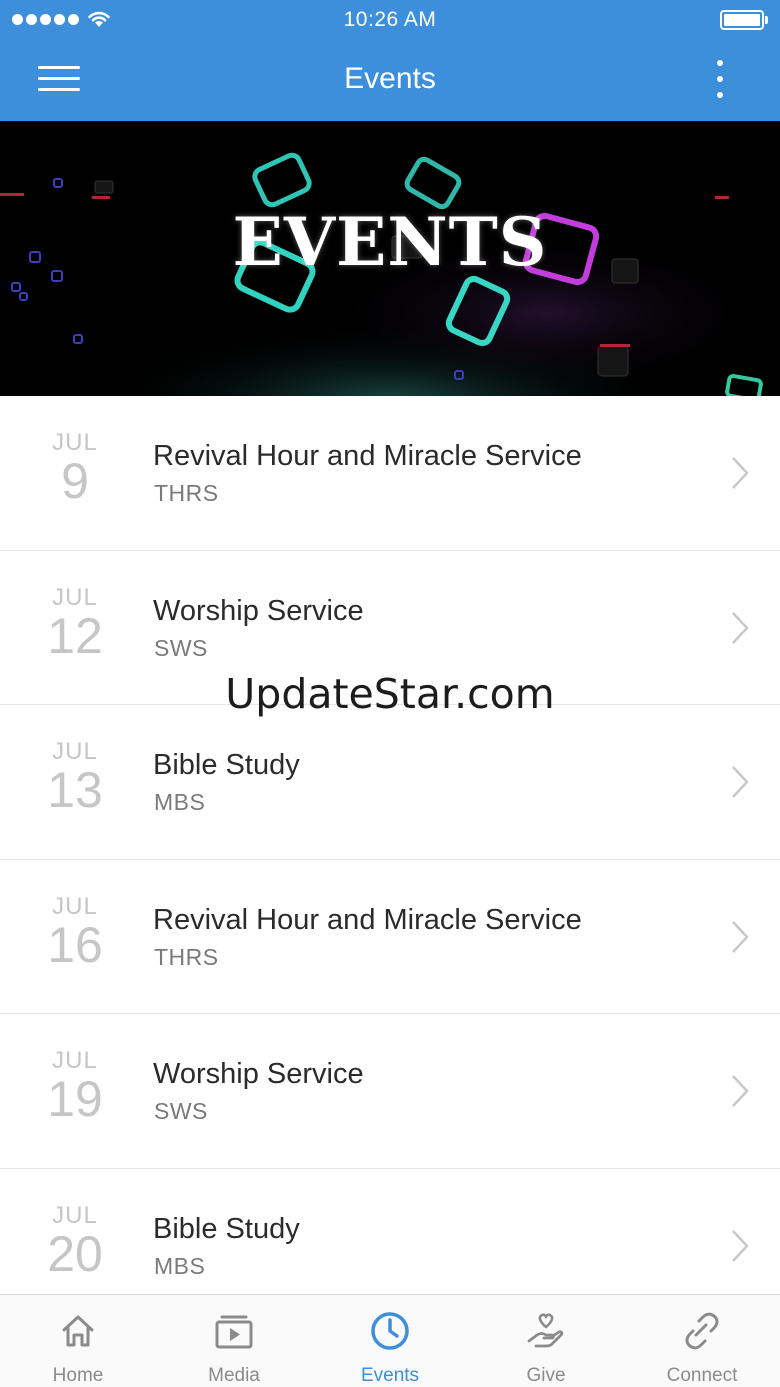 Image resolution: width=780 pixels, height=1387 pixels. Describe the element at coordinates (390, 1375) in the screenshot. I see `tab-label: Events` at that location.